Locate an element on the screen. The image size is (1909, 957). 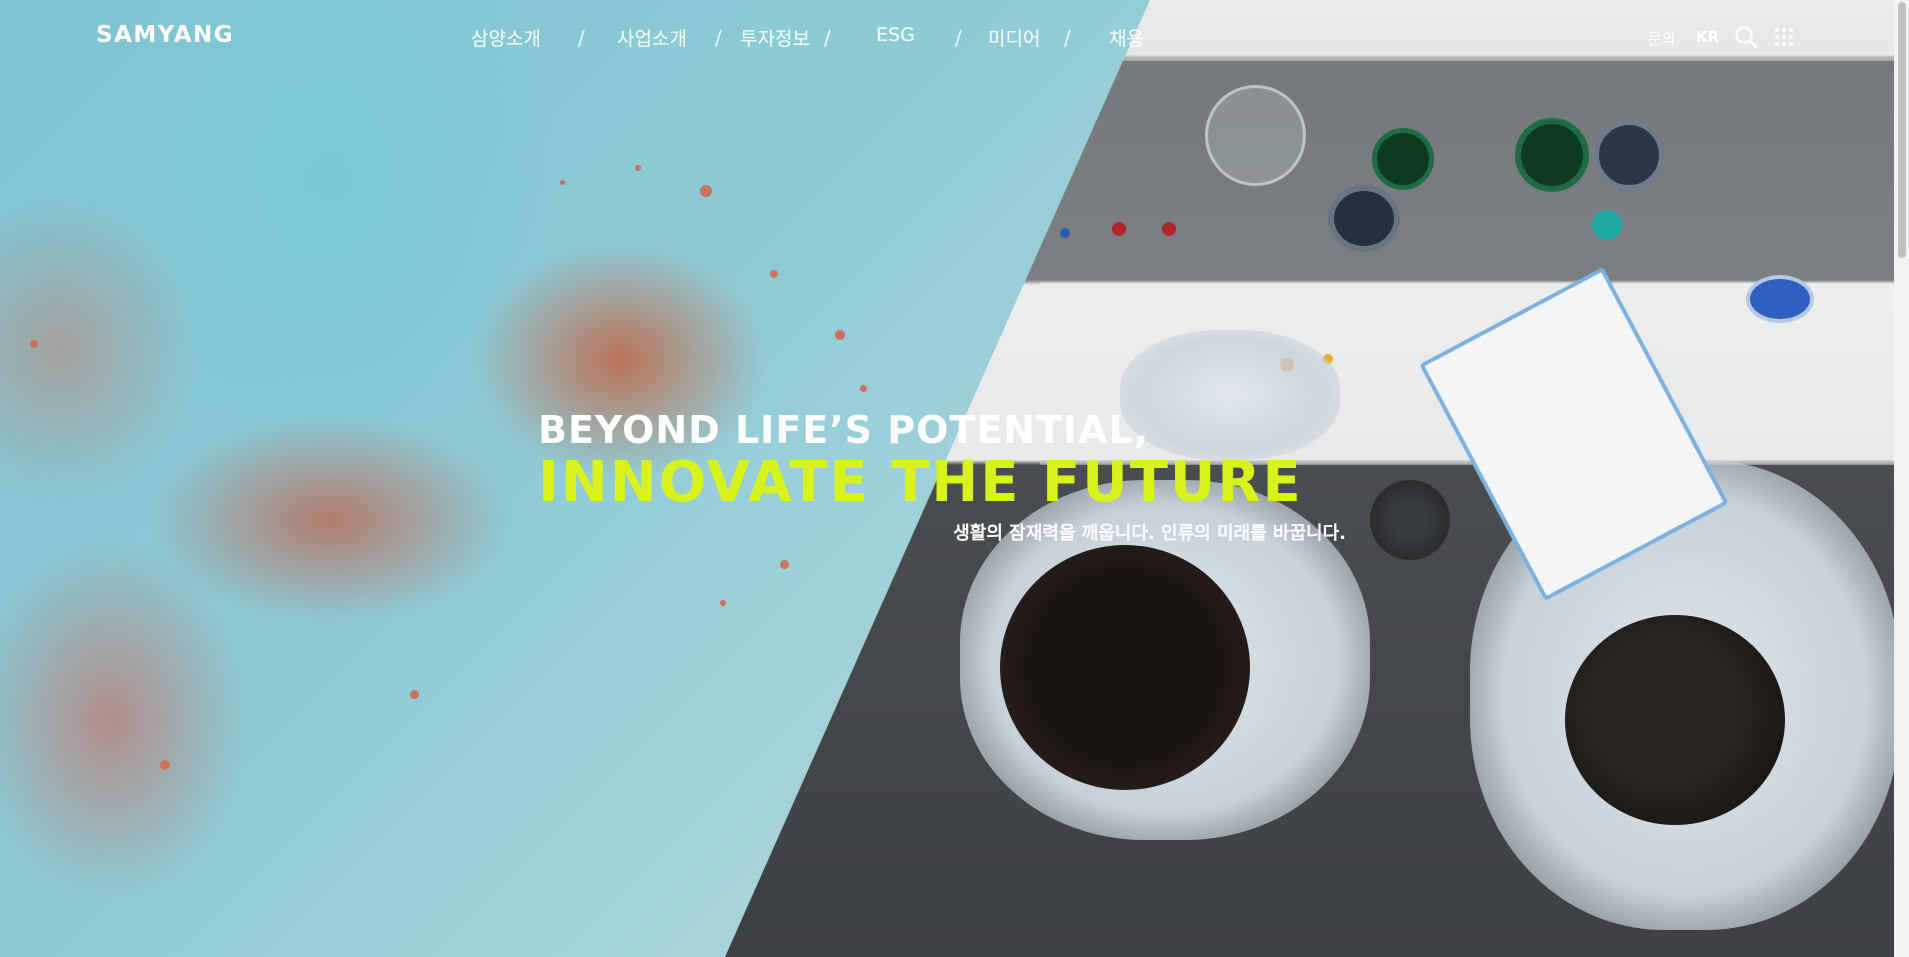
language-selector: KR is located at coordinates (1707, 37).